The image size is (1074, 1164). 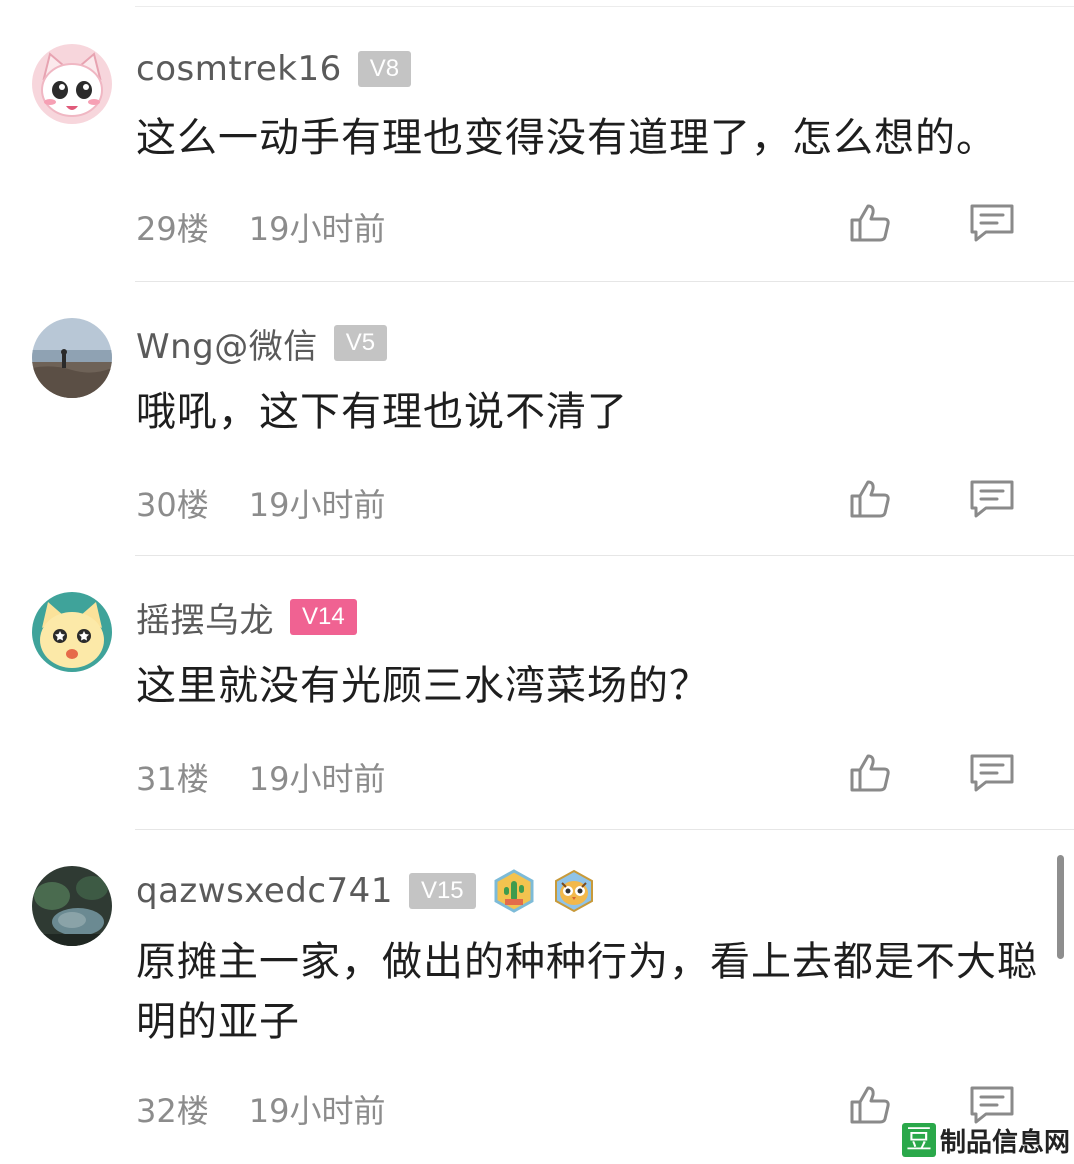 I want to click on username: 摇摆乌龙, so click(x=205, y=617).